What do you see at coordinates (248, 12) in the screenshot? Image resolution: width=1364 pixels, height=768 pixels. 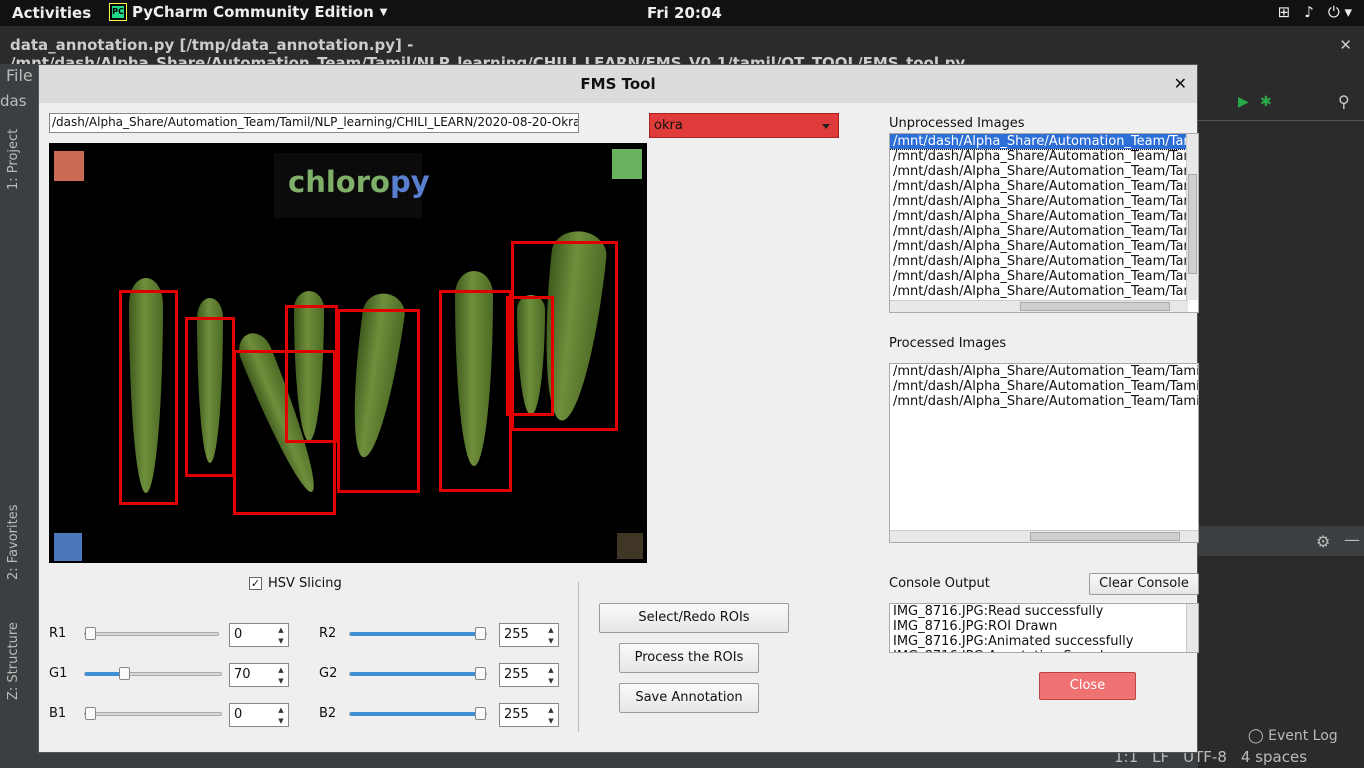 I see `app-menu: PC PyCharm Community Edition ▼` at bounding box center [248, 12].